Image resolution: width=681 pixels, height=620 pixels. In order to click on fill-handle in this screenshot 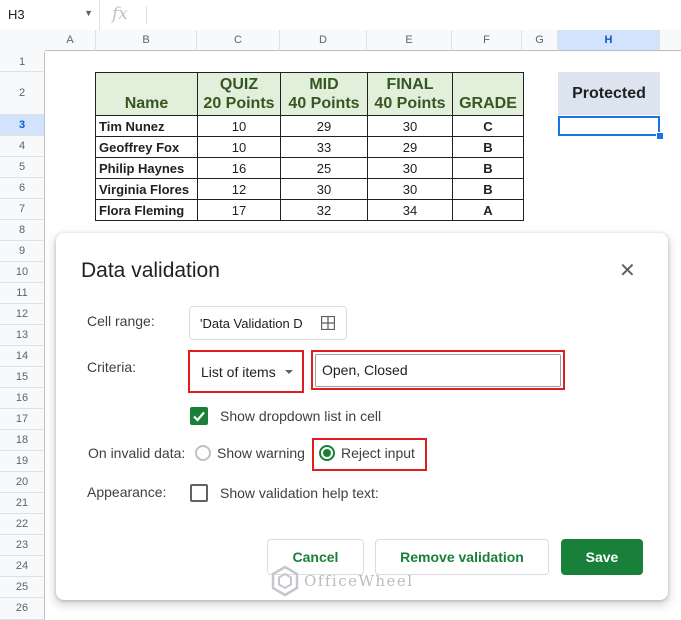, I will do `click(660, 136)`.